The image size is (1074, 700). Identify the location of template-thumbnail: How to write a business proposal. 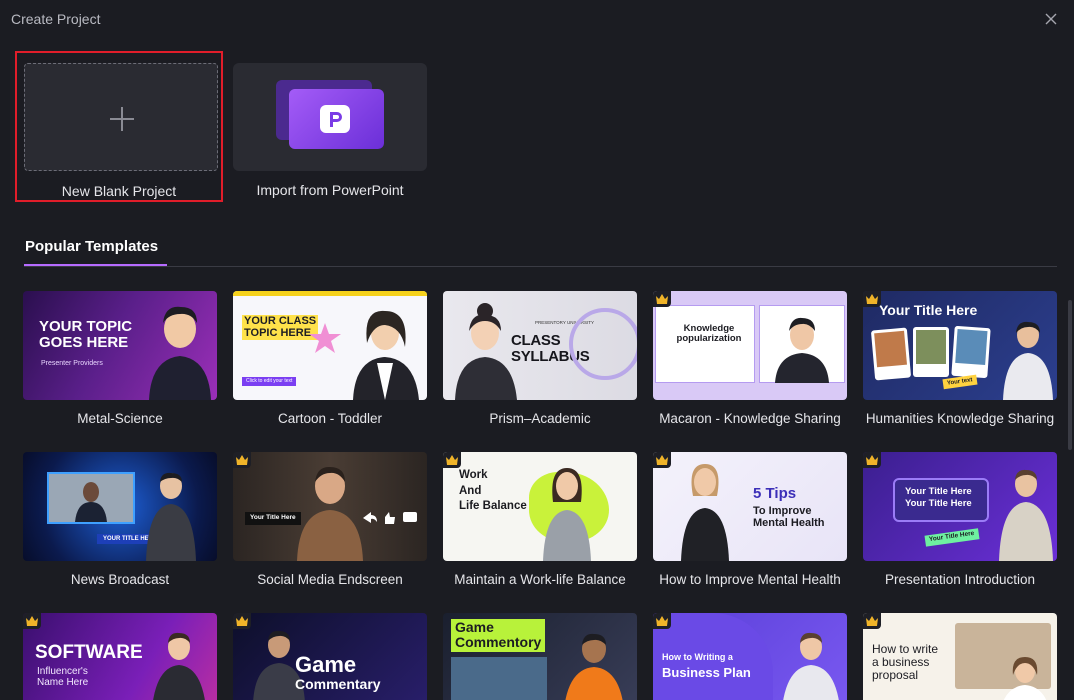
(960, 656).